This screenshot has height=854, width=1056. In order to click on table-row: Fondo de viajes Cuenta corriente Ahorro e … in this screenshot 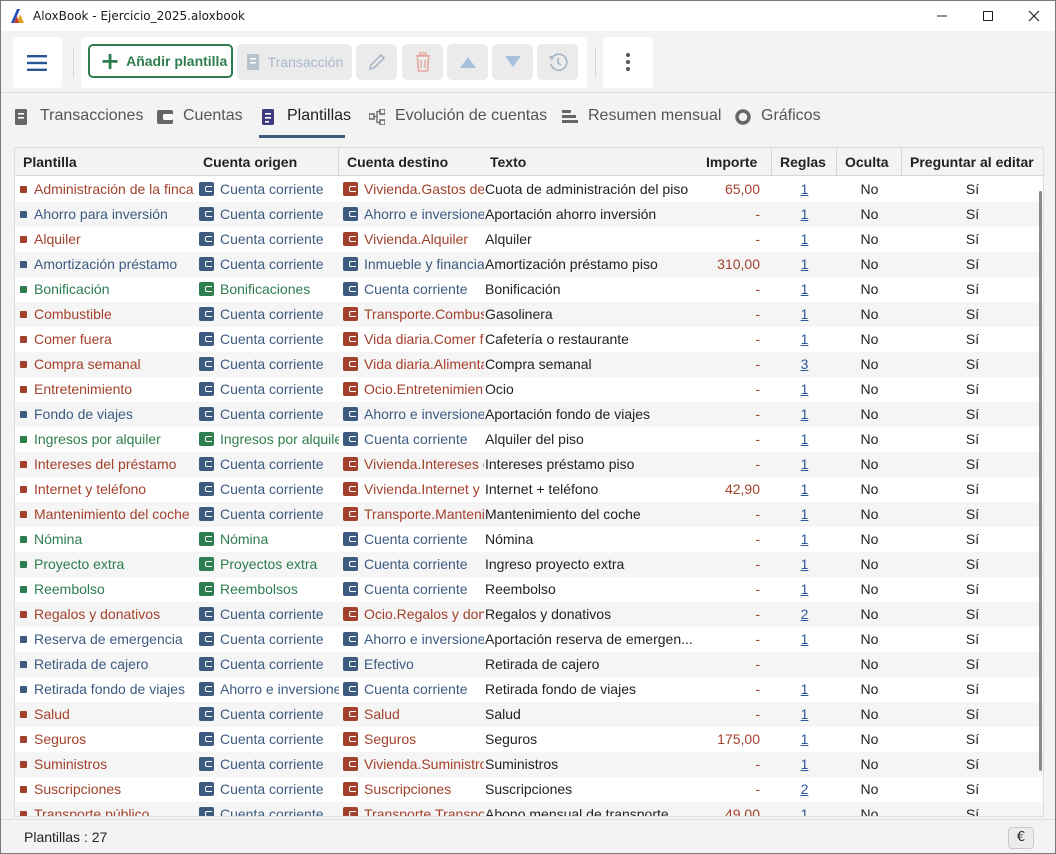, I will do `click(529, 414)`.